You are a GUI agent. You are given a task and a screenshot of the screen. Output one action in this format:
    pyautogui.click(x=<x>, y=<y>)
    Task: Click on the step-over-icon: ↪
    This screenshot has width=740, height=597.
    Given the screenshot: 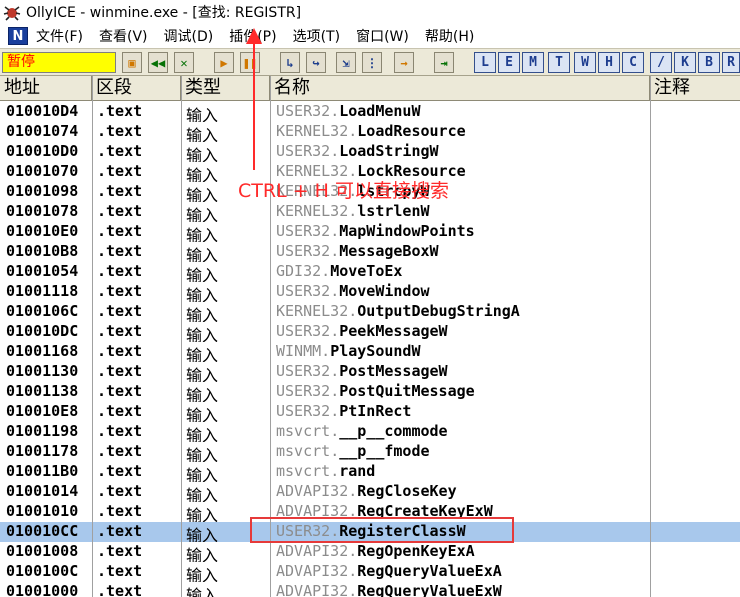 What is the action you would take?
    pyautogui.click(x=316, y=62)
    